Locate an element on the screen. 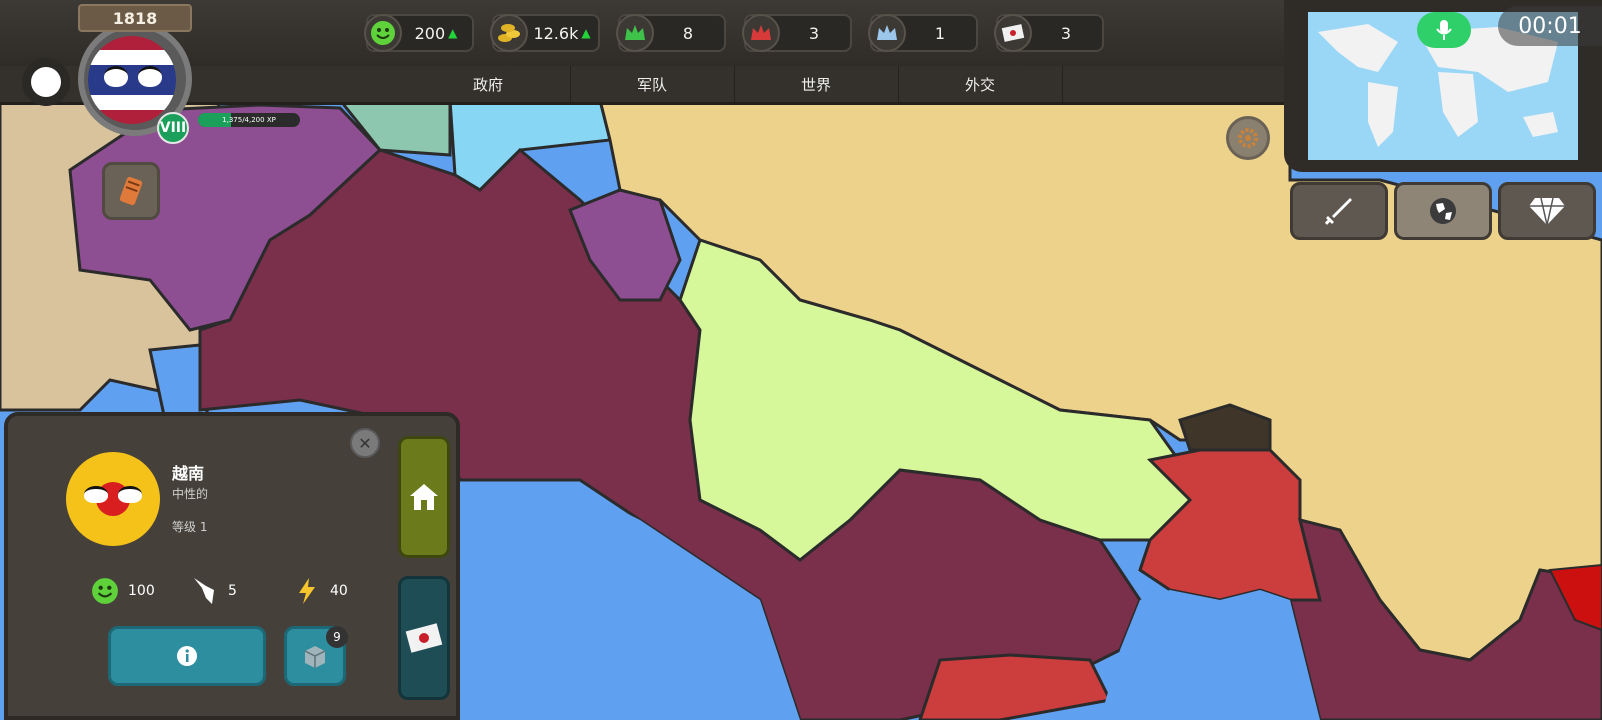 The width and height of the screenshot is (1602, 720). recording-timer: 00:01 is located at coordinates (1550, 26).